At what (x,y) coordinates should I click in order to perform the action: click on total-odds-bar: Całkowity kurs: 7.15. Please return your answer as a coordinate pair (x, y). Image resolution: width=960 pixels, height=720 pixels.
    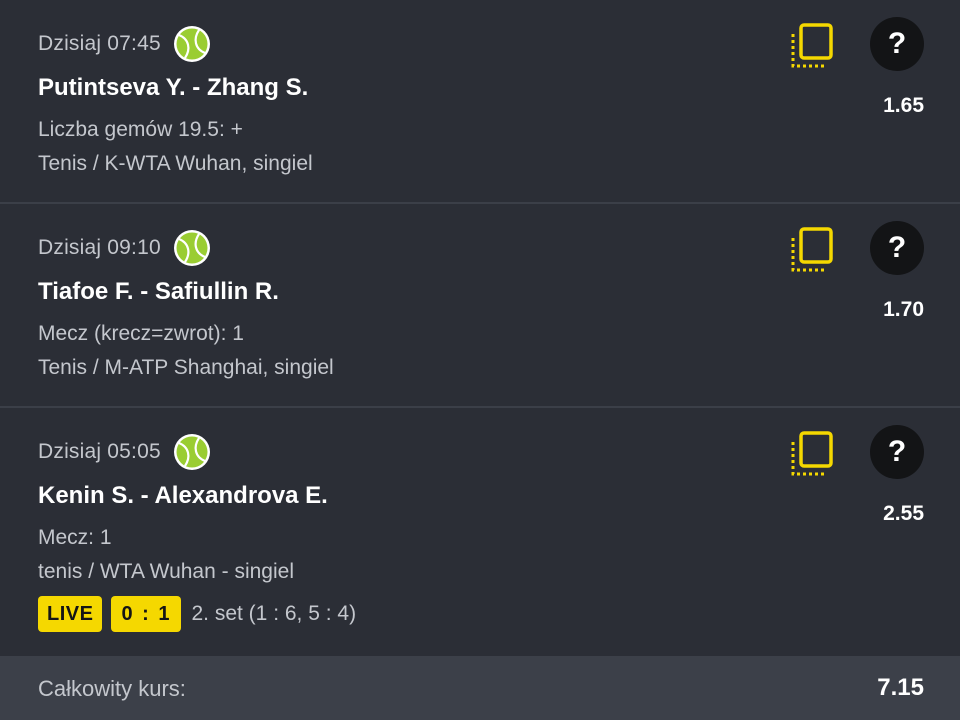
    Looking at the image, I should click on (480, 688).